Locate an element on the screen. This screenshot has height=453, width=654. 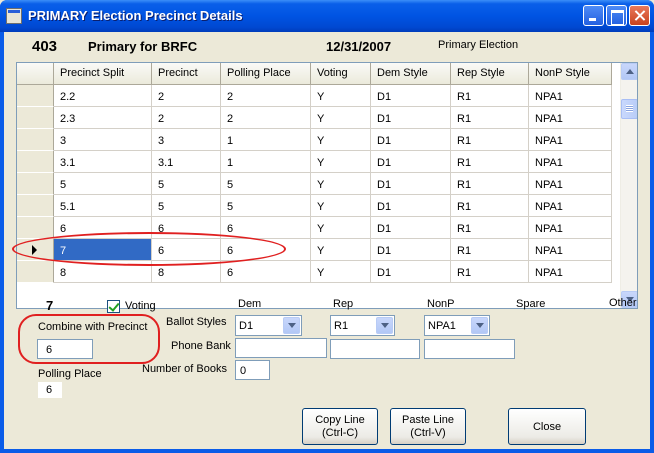
table-row: 8 8 6 Y D1 R1 NPA1 is located at coordinates (314, 272).